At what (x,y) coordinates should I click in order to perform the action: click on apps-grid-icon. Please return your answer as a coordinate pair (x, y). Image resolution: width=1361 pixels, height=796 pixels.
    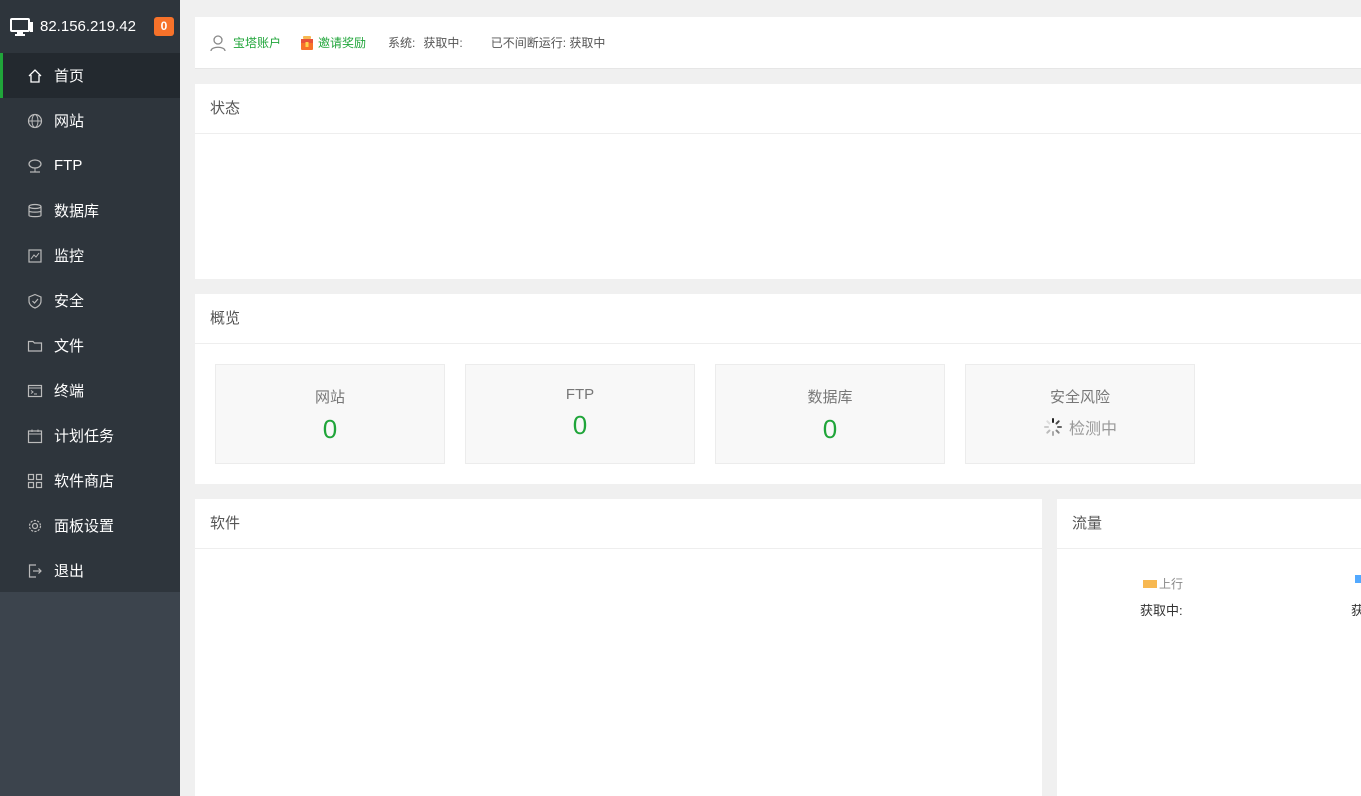
    Looking at the image, I should click on (35, 481).